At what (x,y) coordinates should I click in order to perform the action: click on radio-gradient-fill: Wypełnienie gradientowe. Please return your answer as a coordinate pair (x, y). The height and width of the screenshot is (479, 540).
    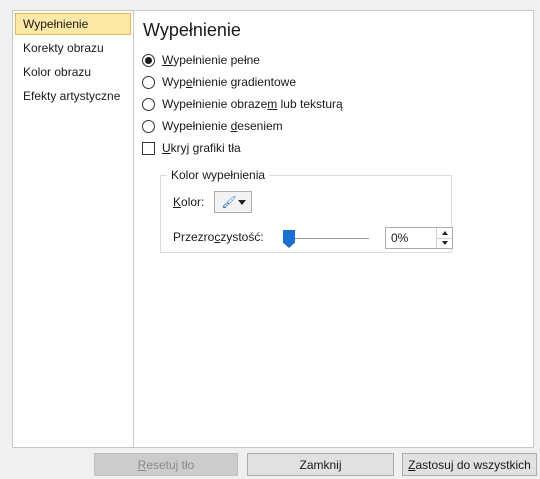
    Looking at the image, I should click on (219, 82).